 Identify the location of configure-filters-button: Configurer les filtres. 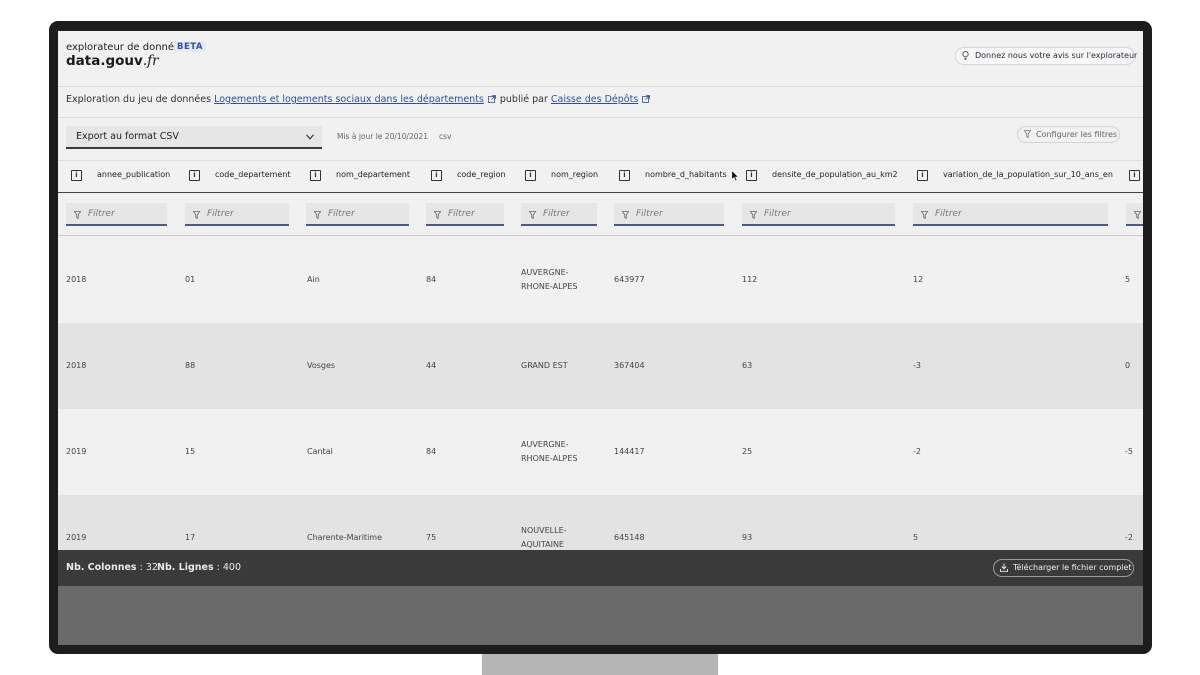
(1068, 134).